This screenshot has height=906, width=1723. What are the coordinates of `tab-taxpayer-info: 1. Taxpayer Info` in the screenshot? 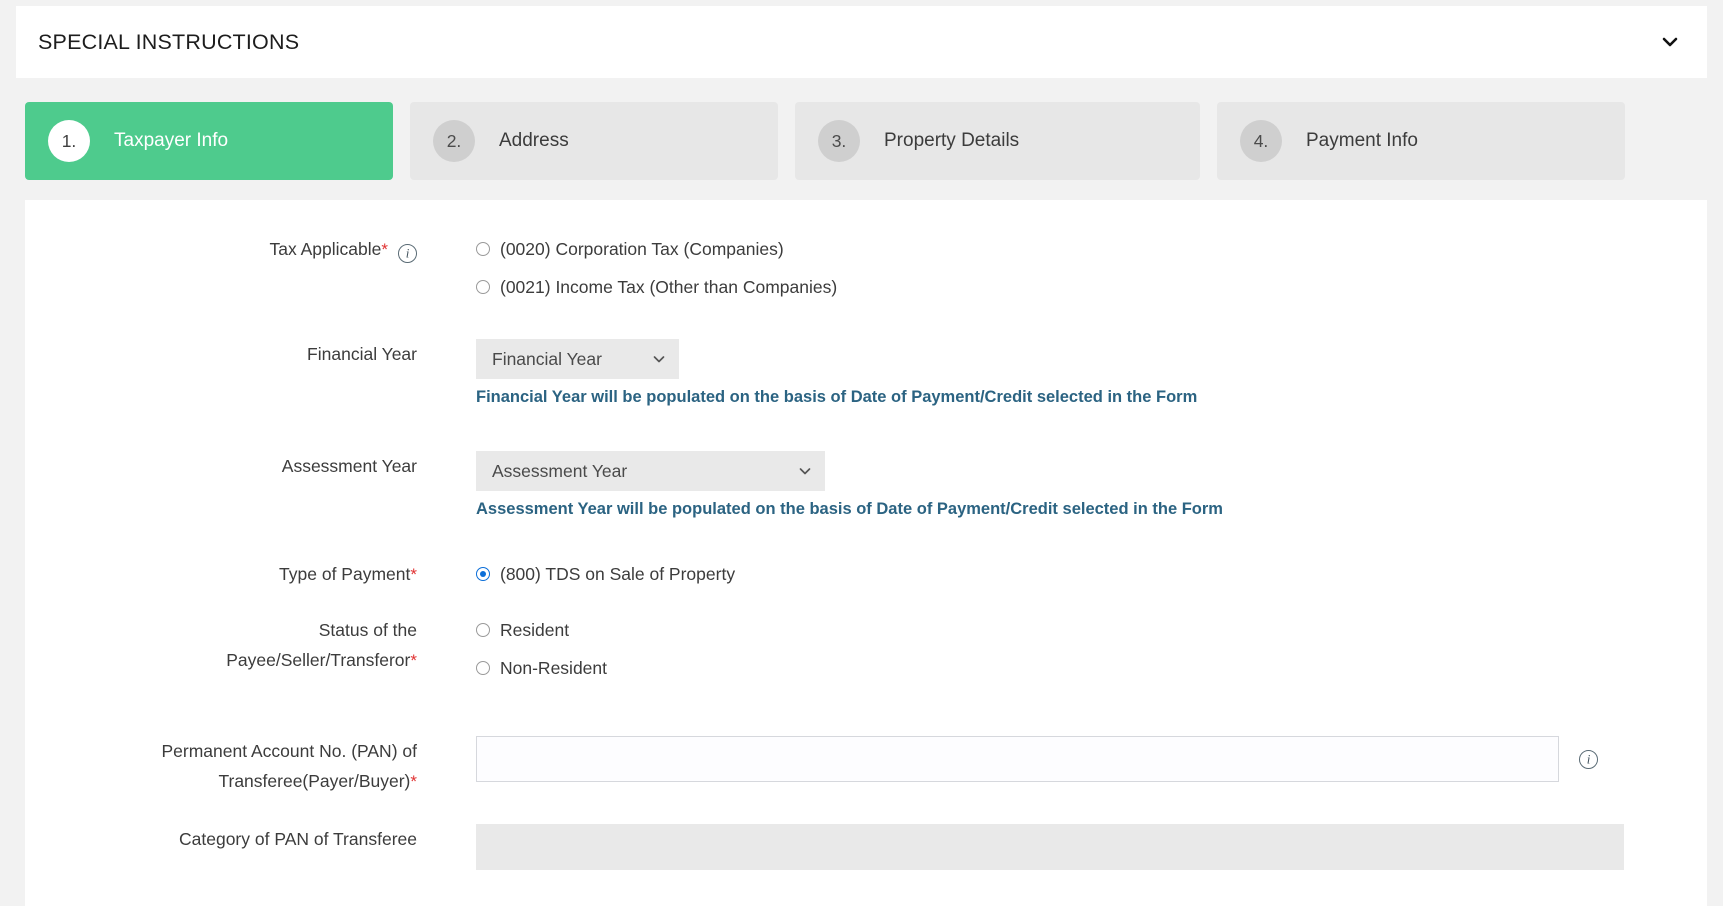 It's located at (209, 141).